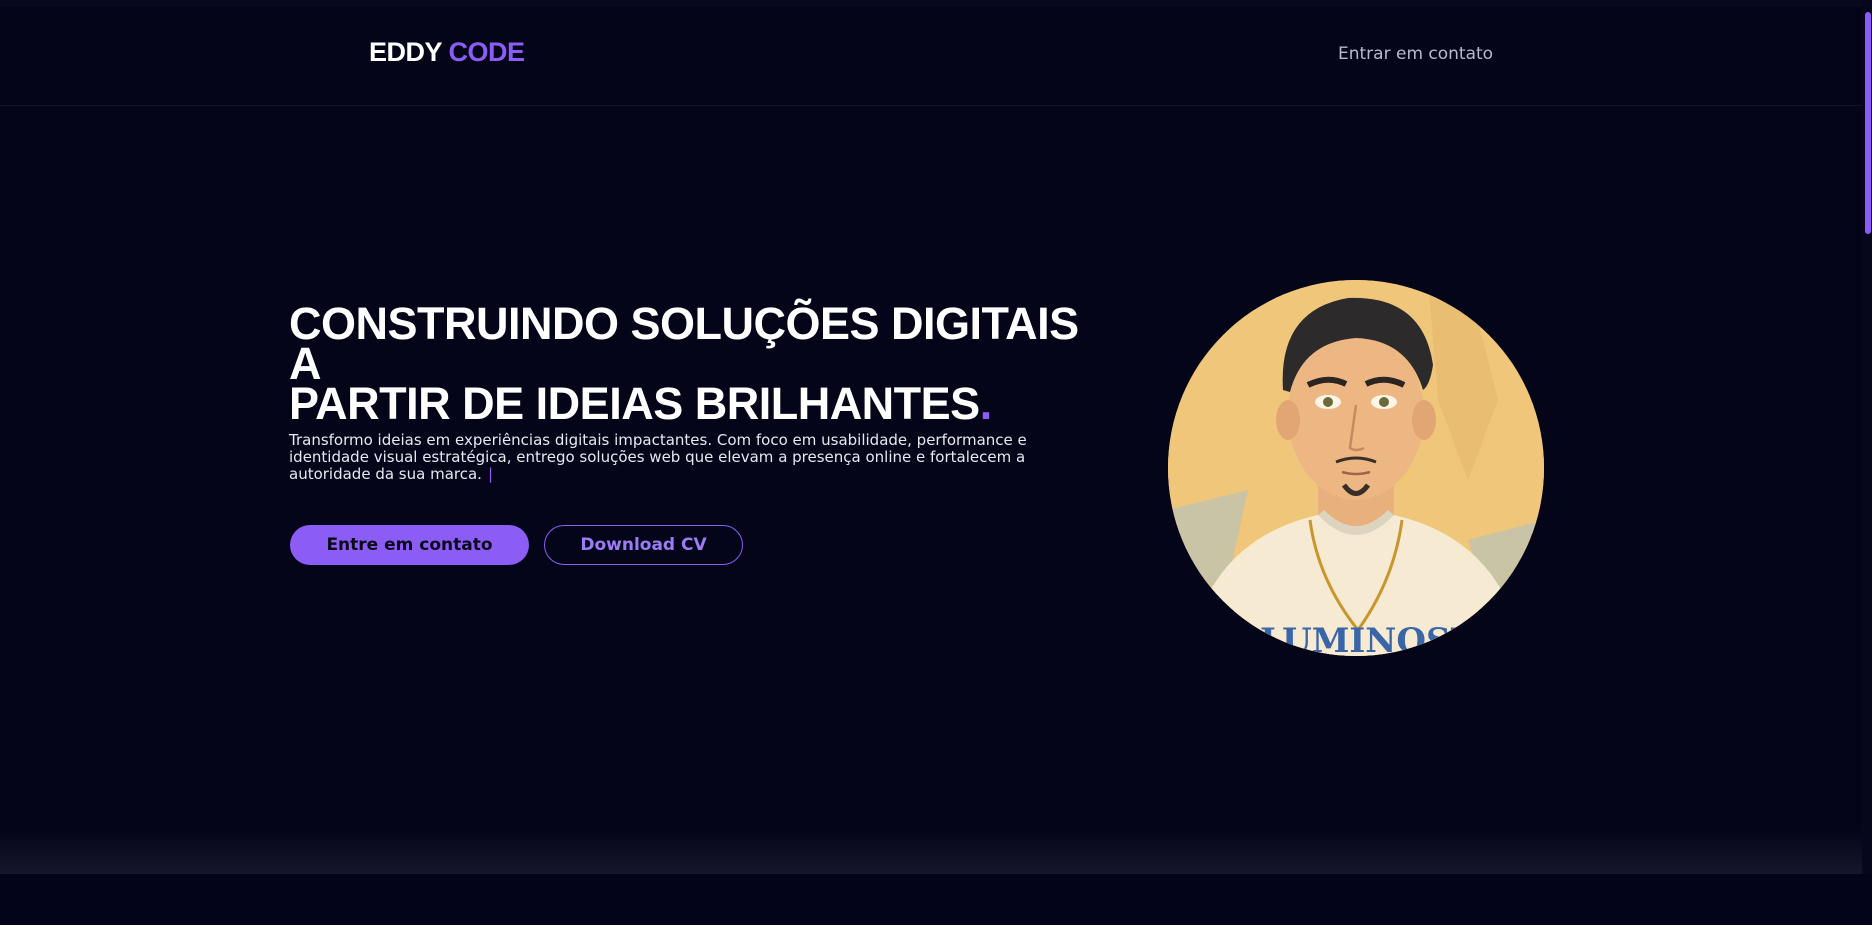 Image resolution: width=1872 pixels, height=925 pixels. What do you see at coordinates (931, 852) in the screenshot?
I see `section-fade` at bounding box center [931, 852].